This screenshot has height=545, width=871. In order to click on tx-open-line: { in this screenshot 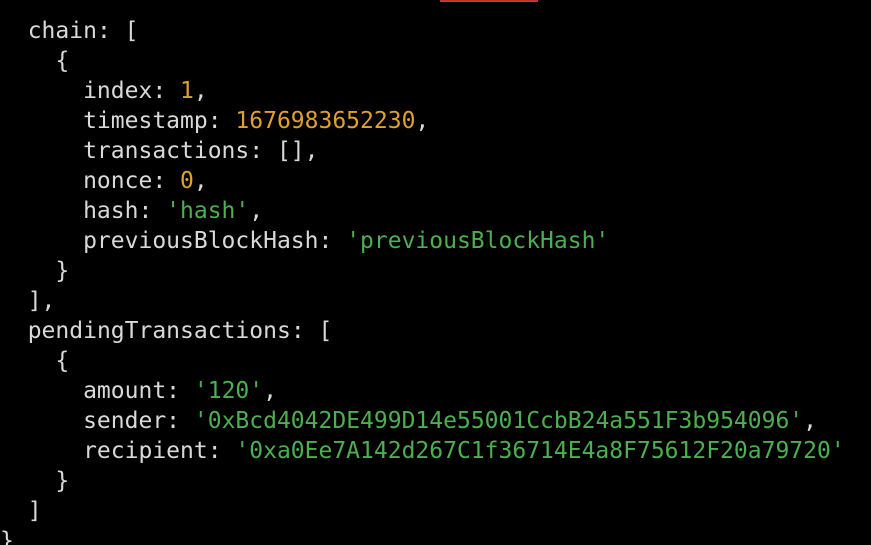, I will do `click(35, 361)`.